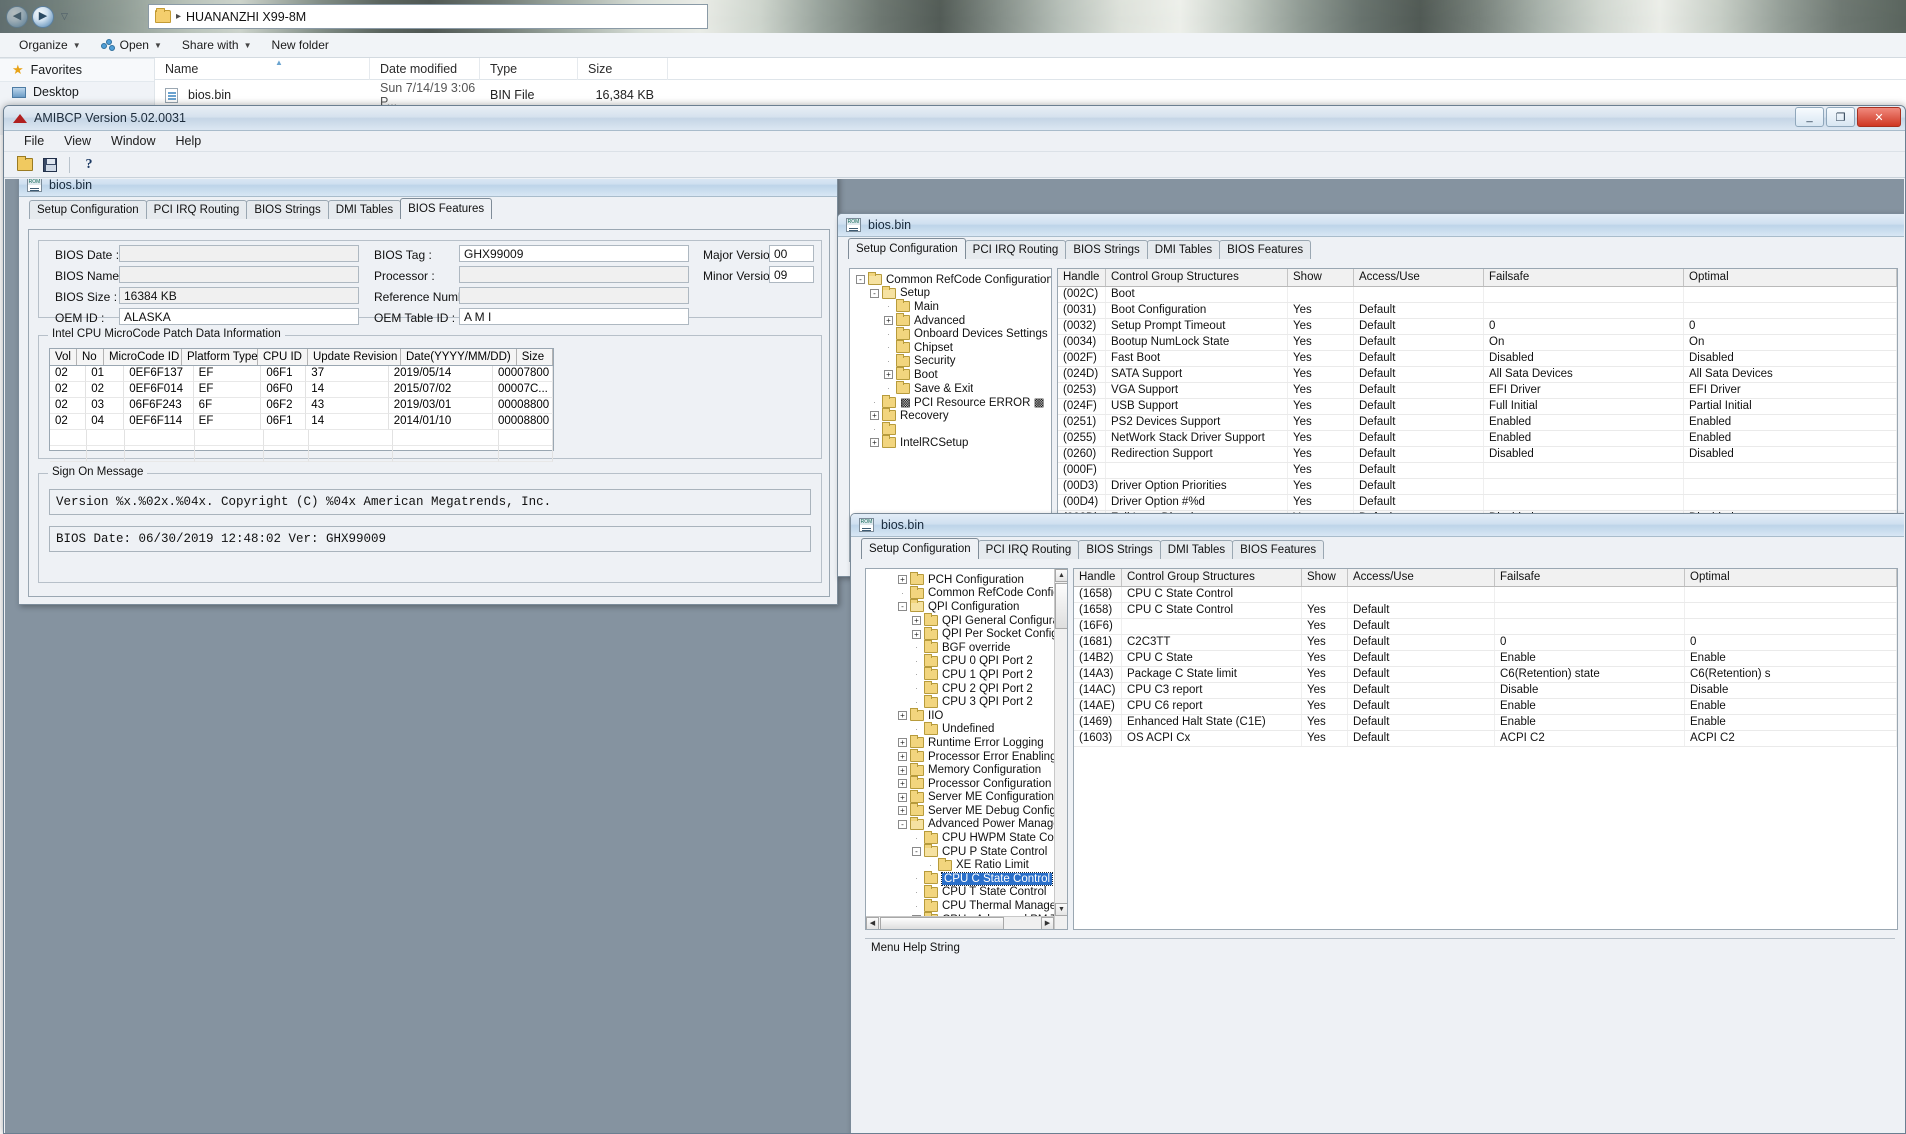 The image size is (1906, 1134). What do you see at coordinates (953, 374) in the screenshot?
I see `tree-item: + Boot` at bounding box center [953, 374].